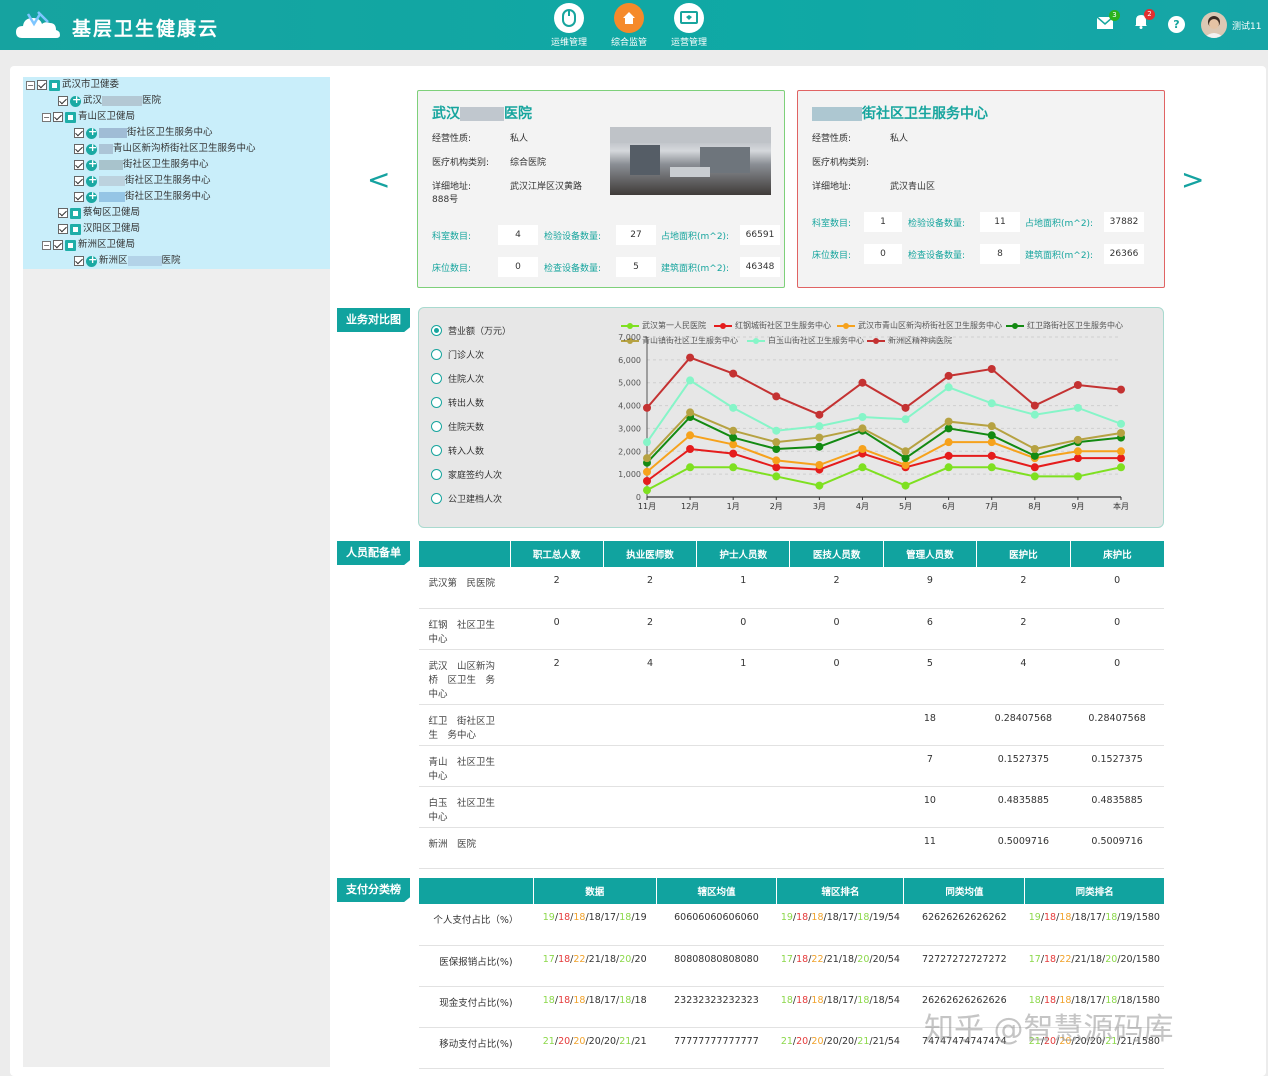 The image size is (1268, 1076). I want to click on row-name-cell: 红卫 街社区卫生 务中心, so click(464, 725).